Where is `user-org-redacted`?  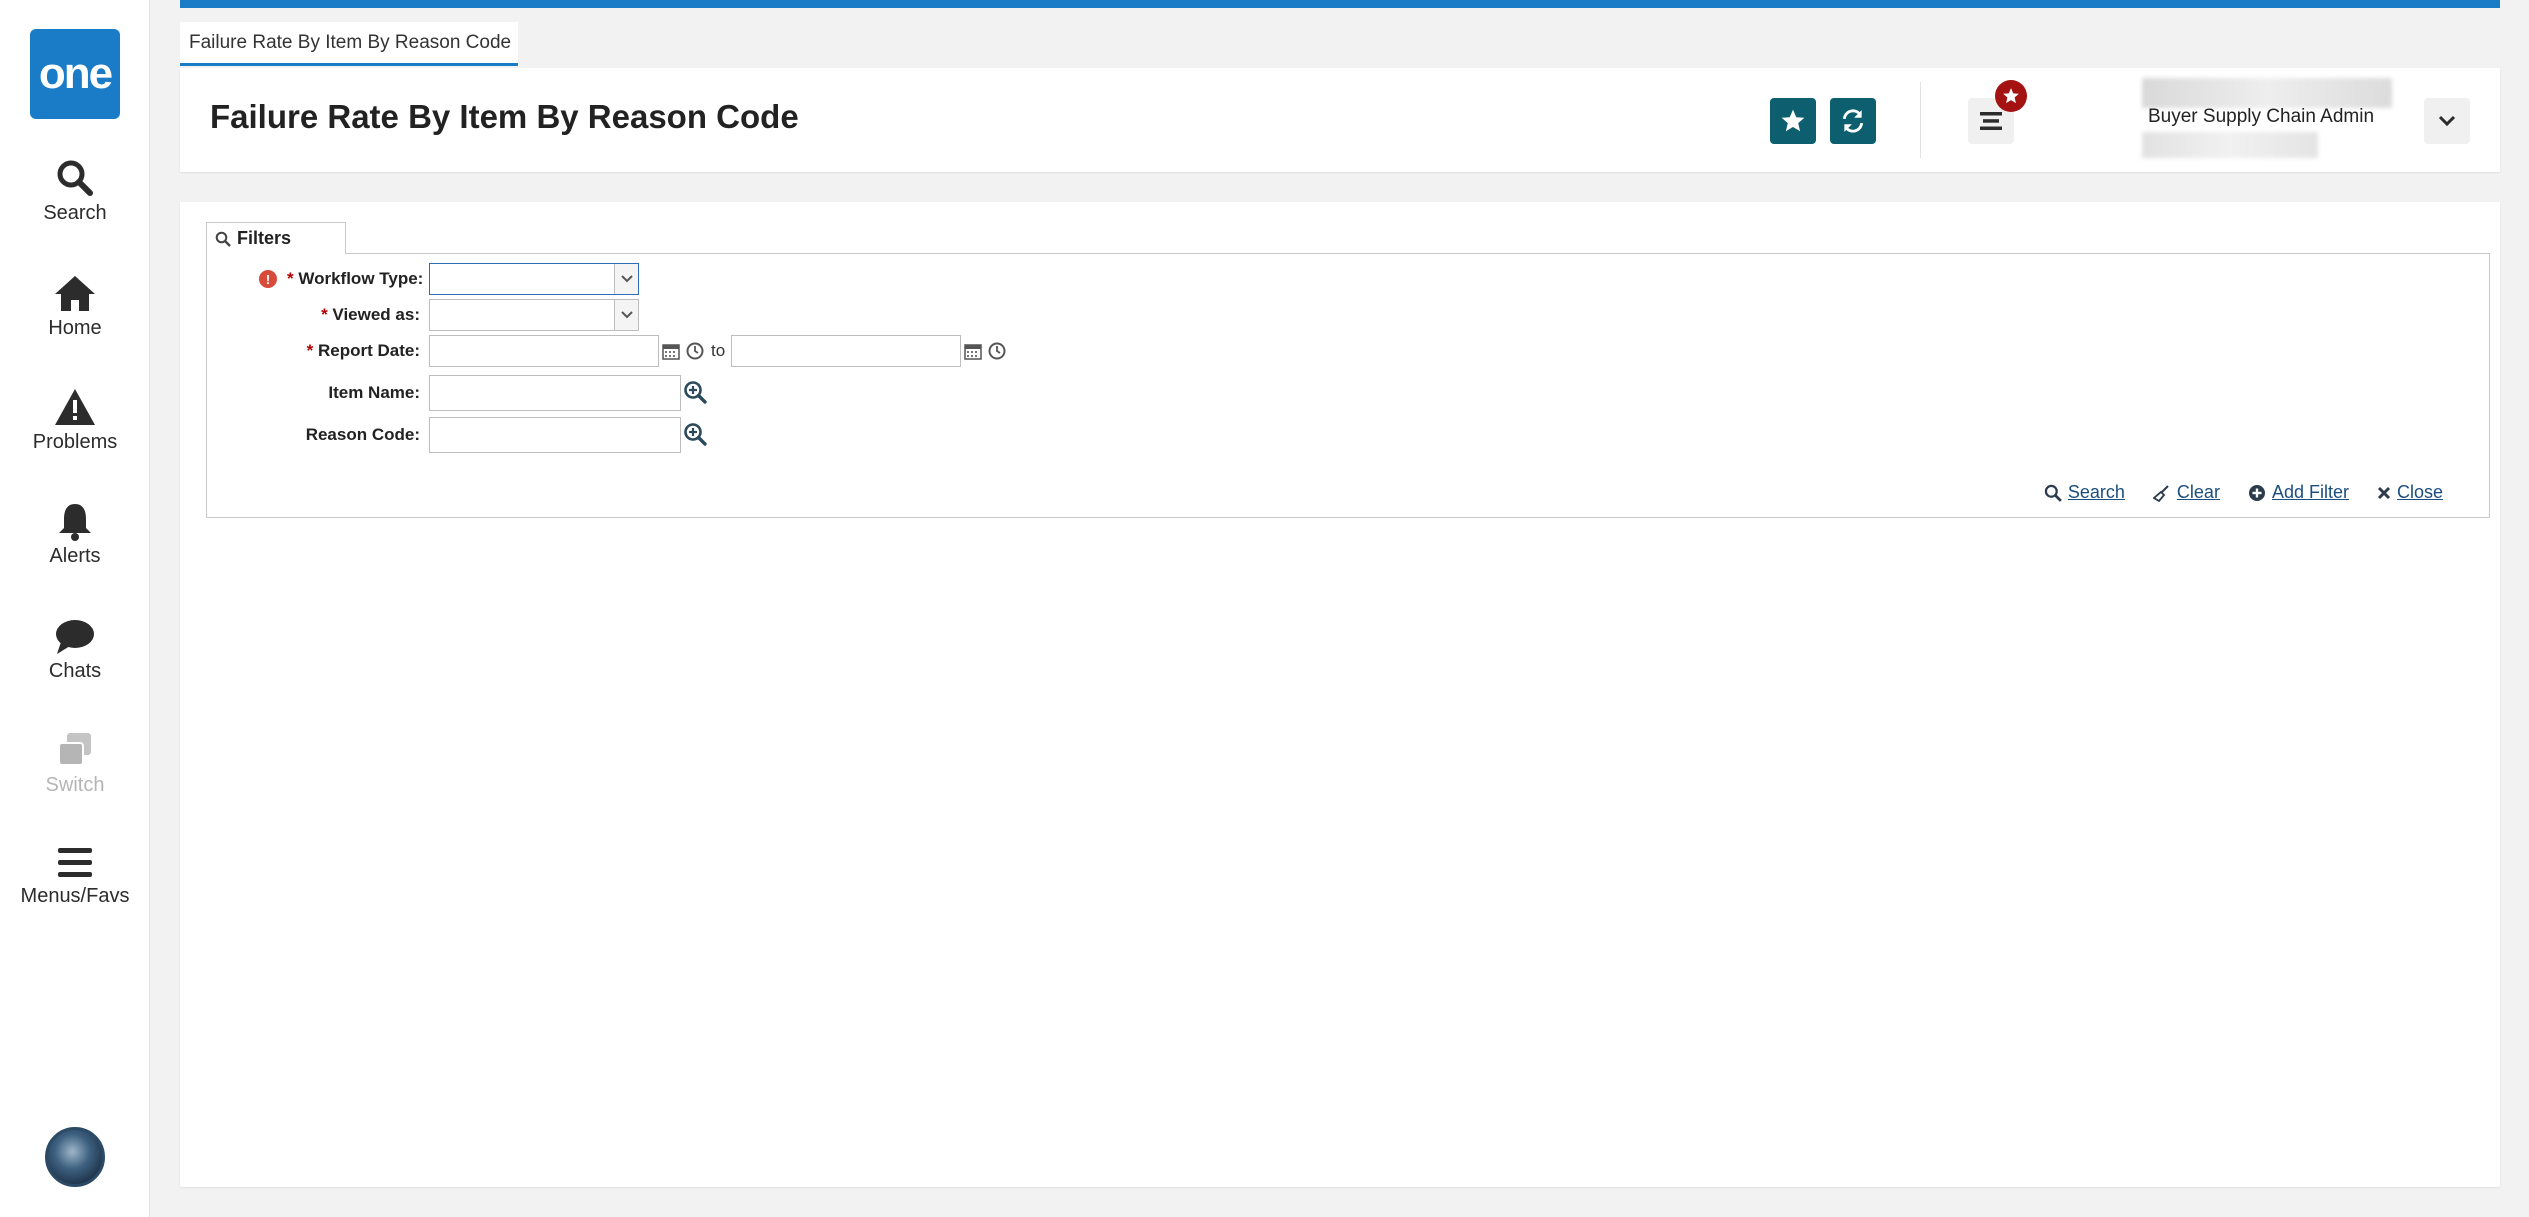 user-org-redacted is located at coordinates (2230, 145).